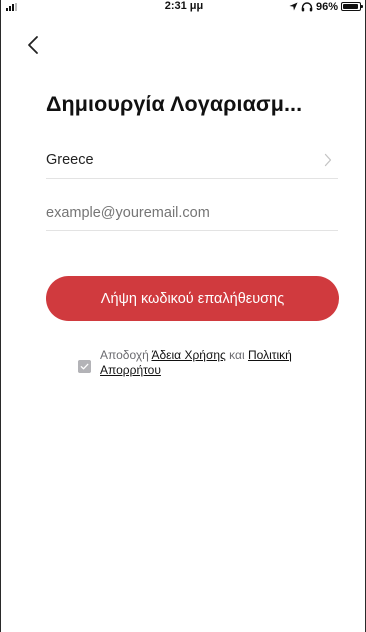  I want to click on battery-icon, so click(352, 6).